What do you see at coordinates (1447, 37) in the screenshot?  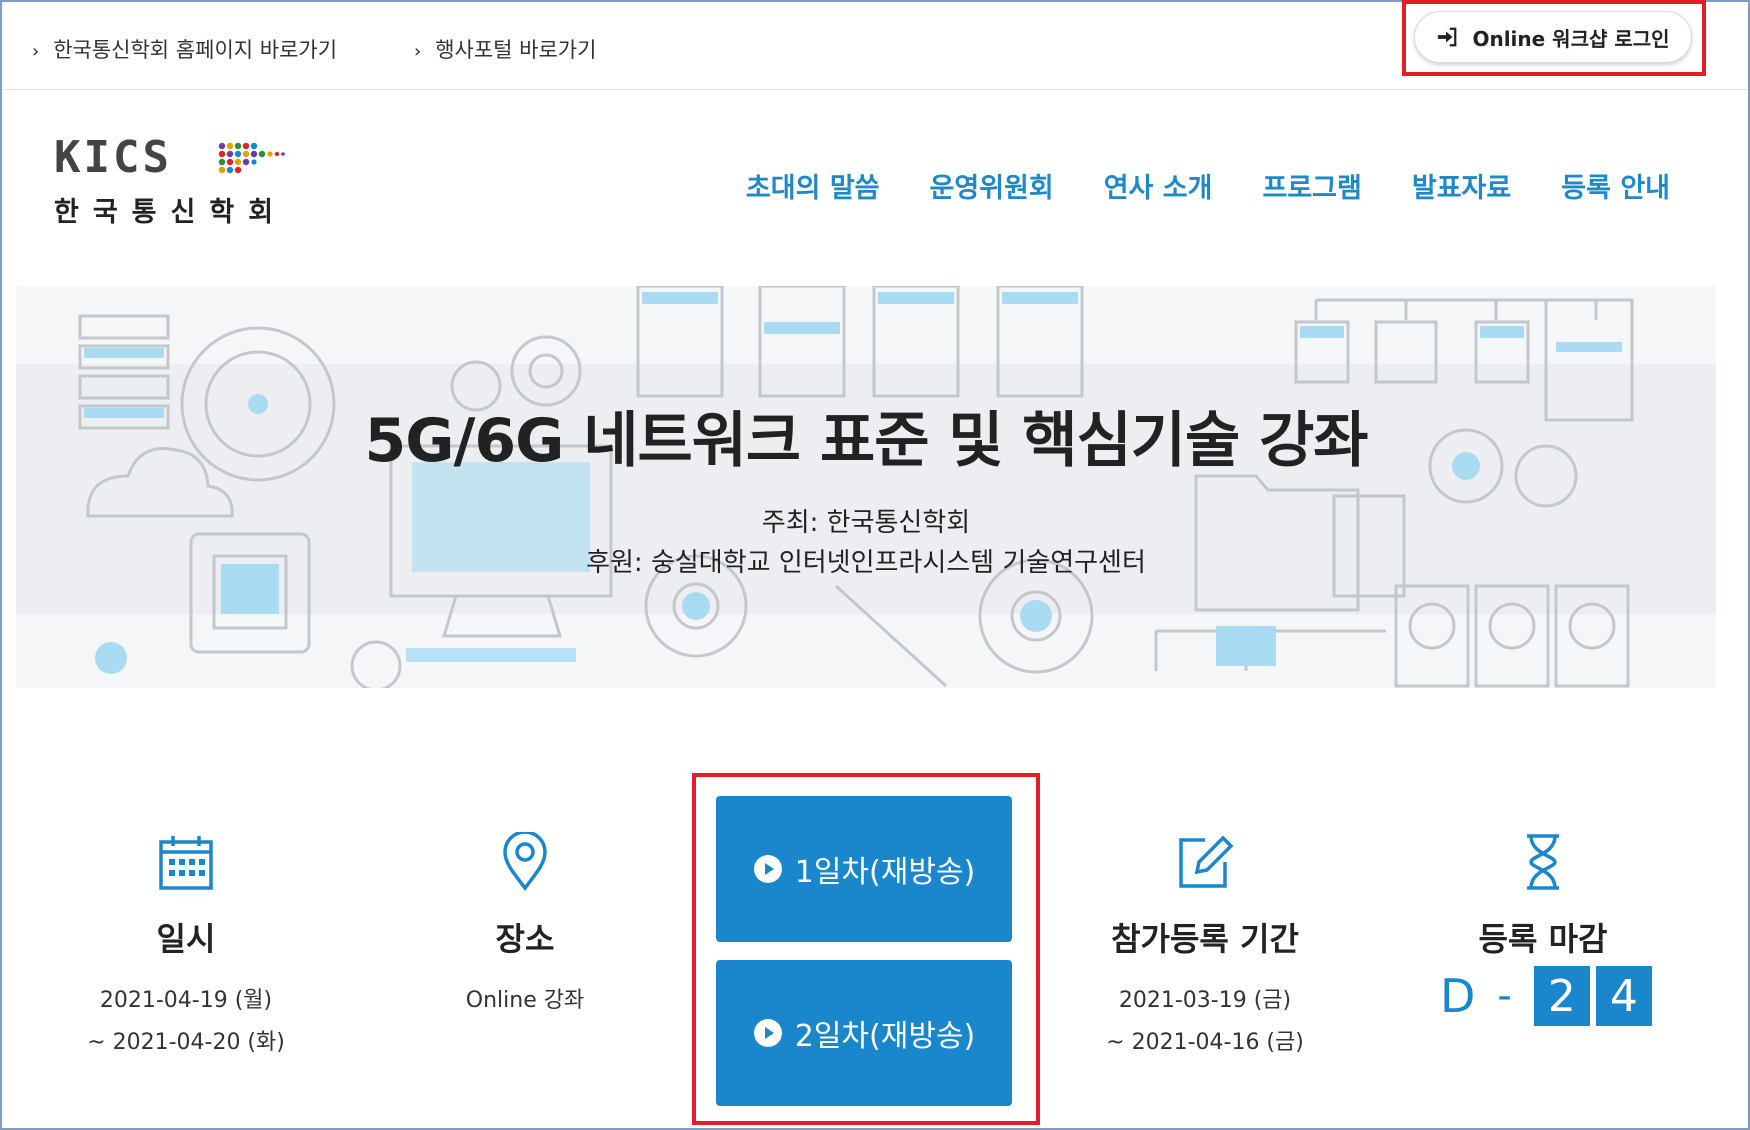 I see `sign-in-icon` at bounding box center [1447, 37].